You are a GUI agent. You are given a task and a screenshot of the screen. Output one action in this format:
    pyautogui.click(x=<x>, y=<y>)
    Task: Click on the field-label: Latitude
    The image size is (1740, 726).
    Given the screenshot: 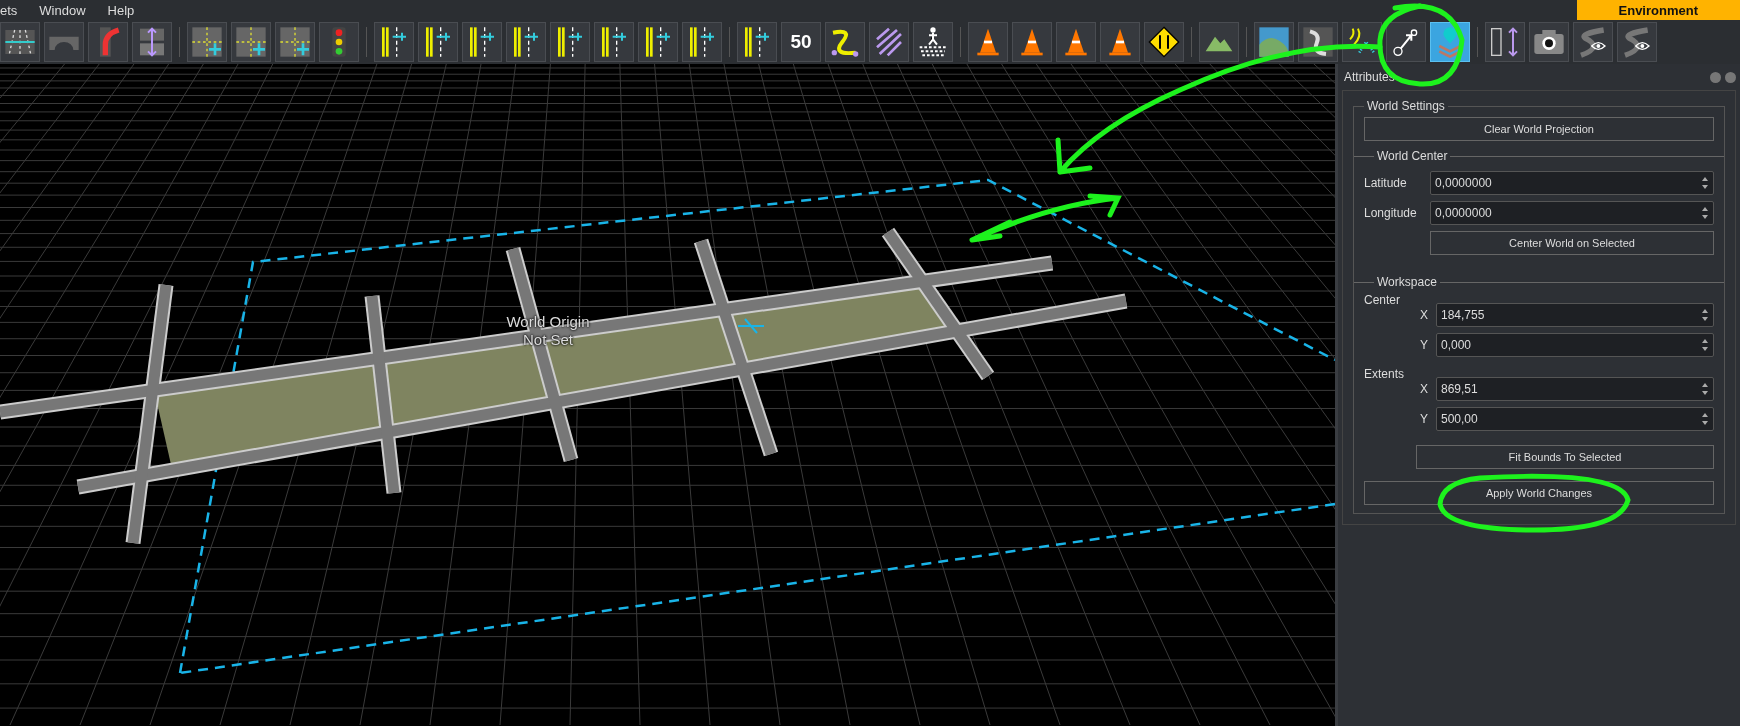 What is the action you would take?
    pyautogui.click(x=1386, y=183)
    